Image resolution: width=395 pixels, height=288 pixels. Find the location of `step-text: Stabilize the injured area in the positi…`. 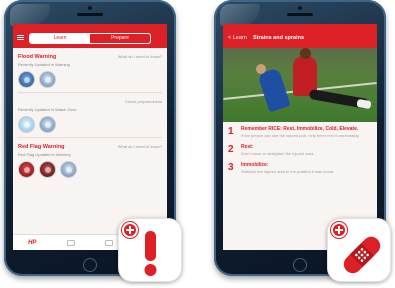

step-text: Stabilize the injured area in the positi… is located at coordinates (288, 171).